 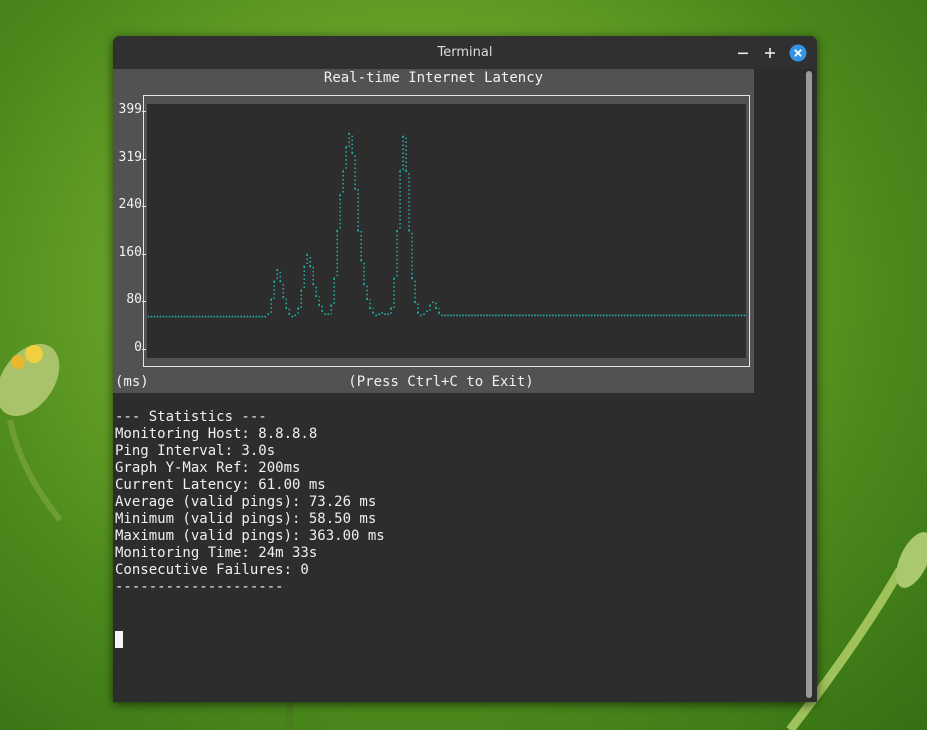 What do you see at coordinates (809, 384) in the screenshot?
I see `scrollbar-thumb` at bounding box center [809, 384].